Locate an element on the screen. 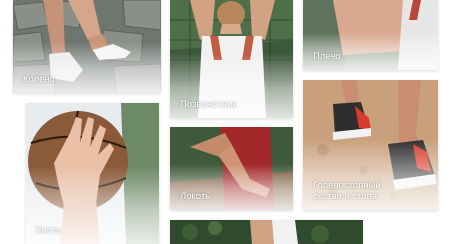 The image size is (452, 244). card-label-ankle: Голеностопный сустав и стопа is located at coordinates (347, 191).